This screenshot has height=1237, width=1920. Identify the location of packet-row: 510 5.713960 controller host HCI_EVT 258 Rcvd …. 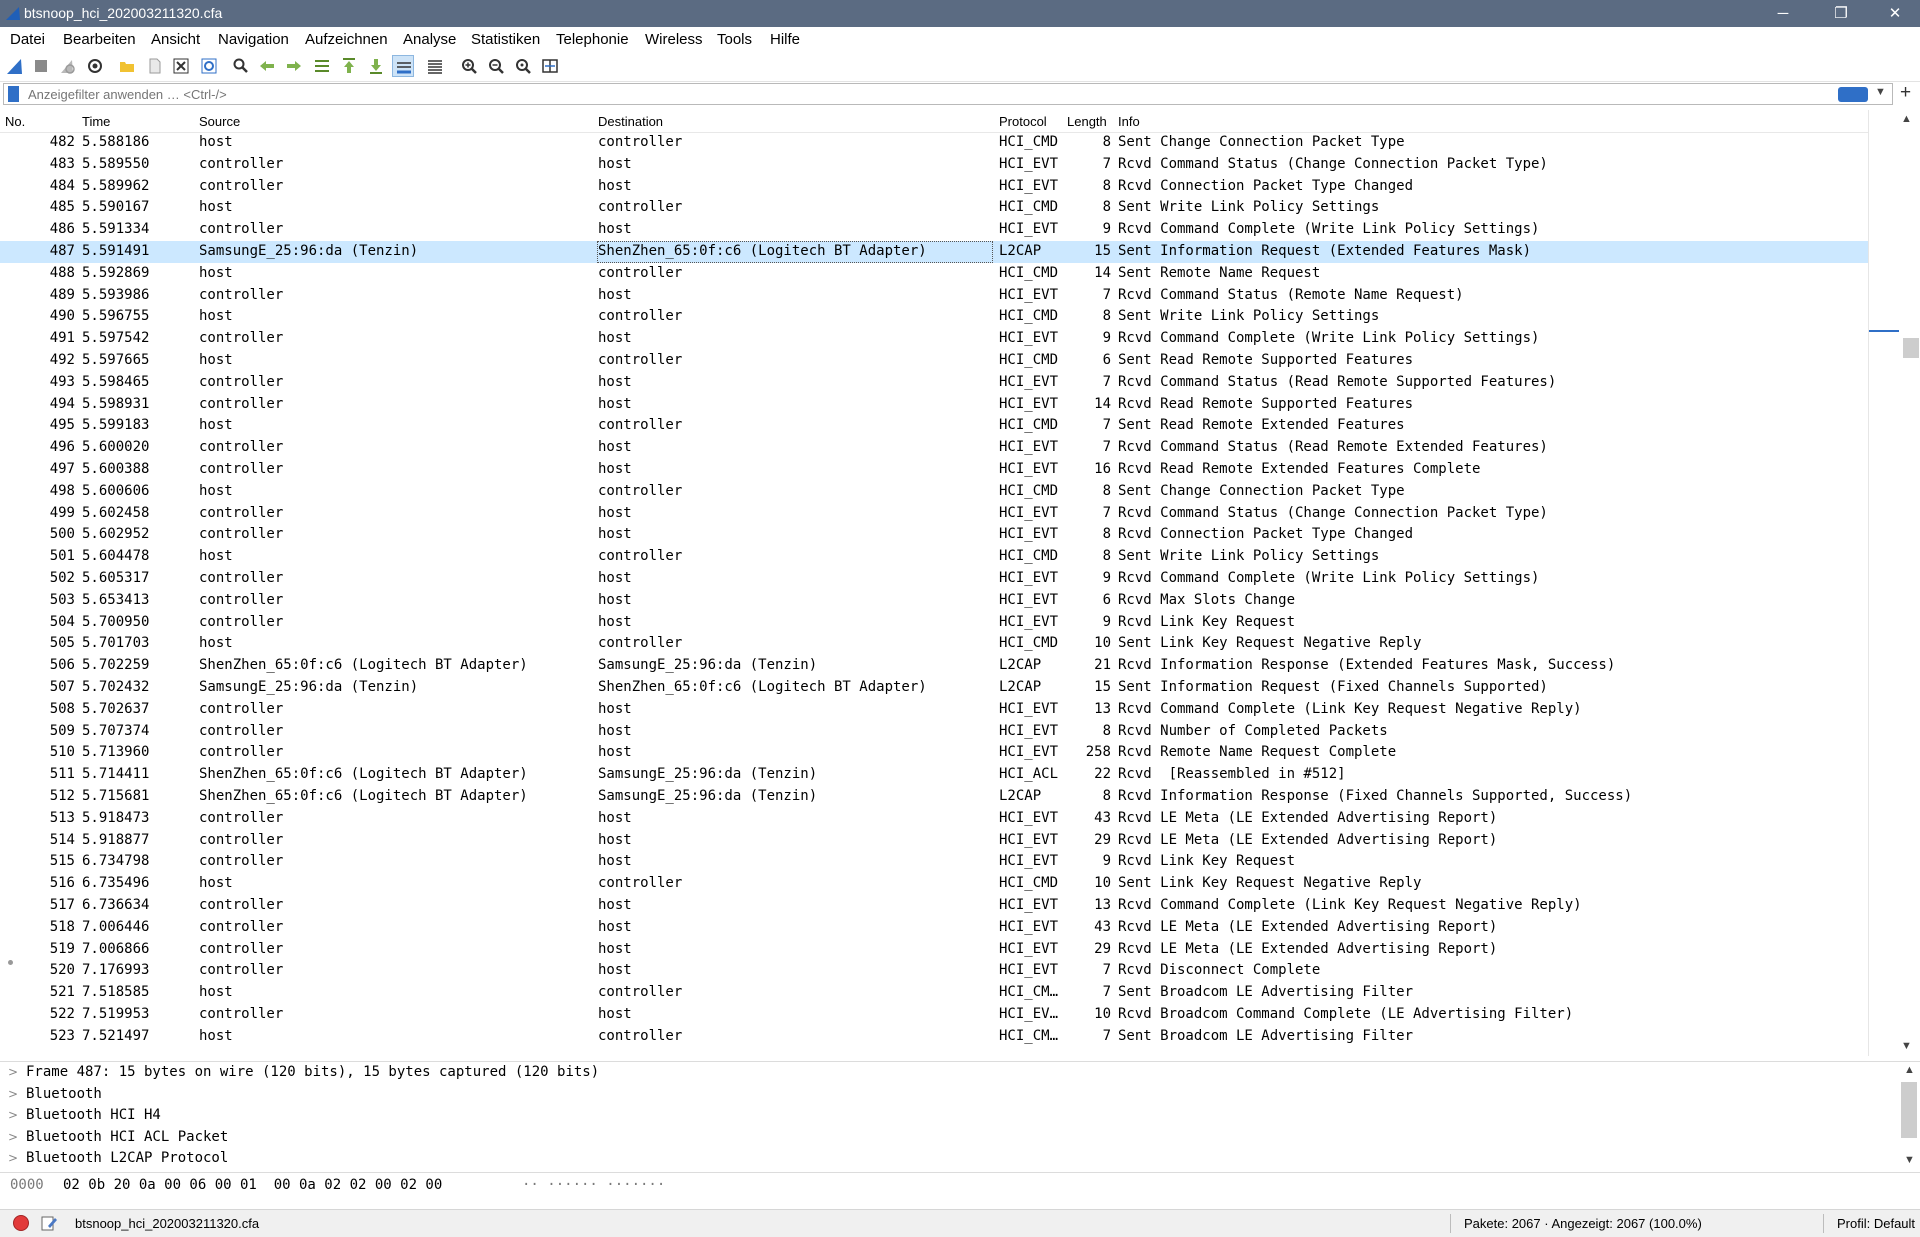
(934, 753).